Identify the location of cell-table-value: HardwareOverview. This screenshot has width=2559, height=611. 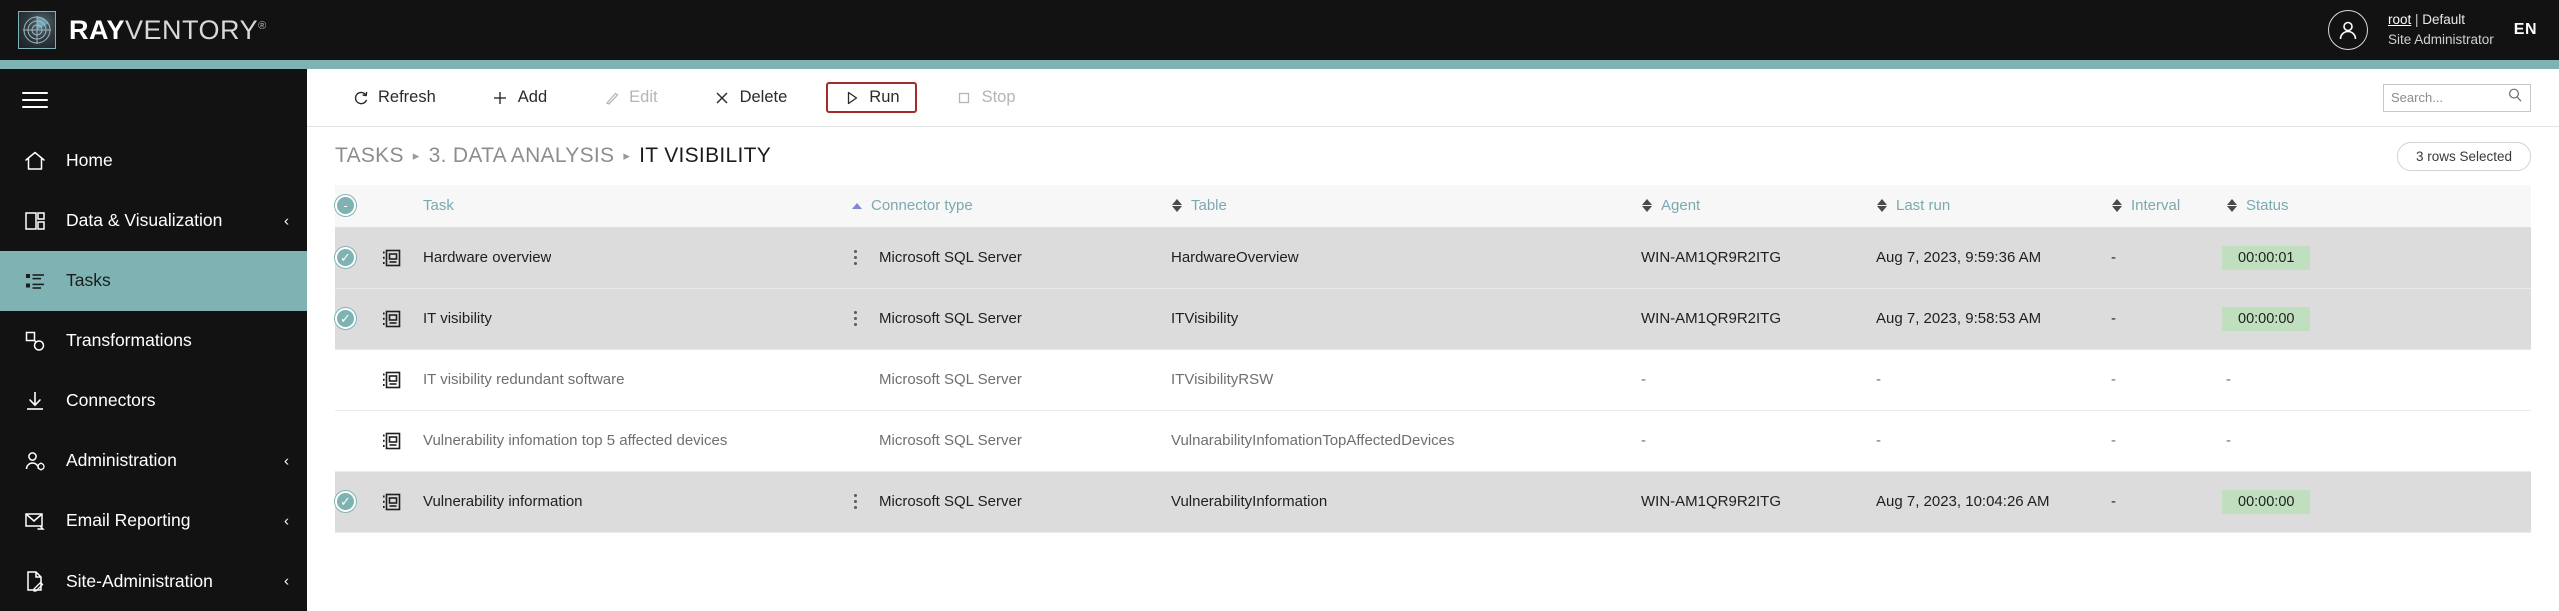
(1235, 257).